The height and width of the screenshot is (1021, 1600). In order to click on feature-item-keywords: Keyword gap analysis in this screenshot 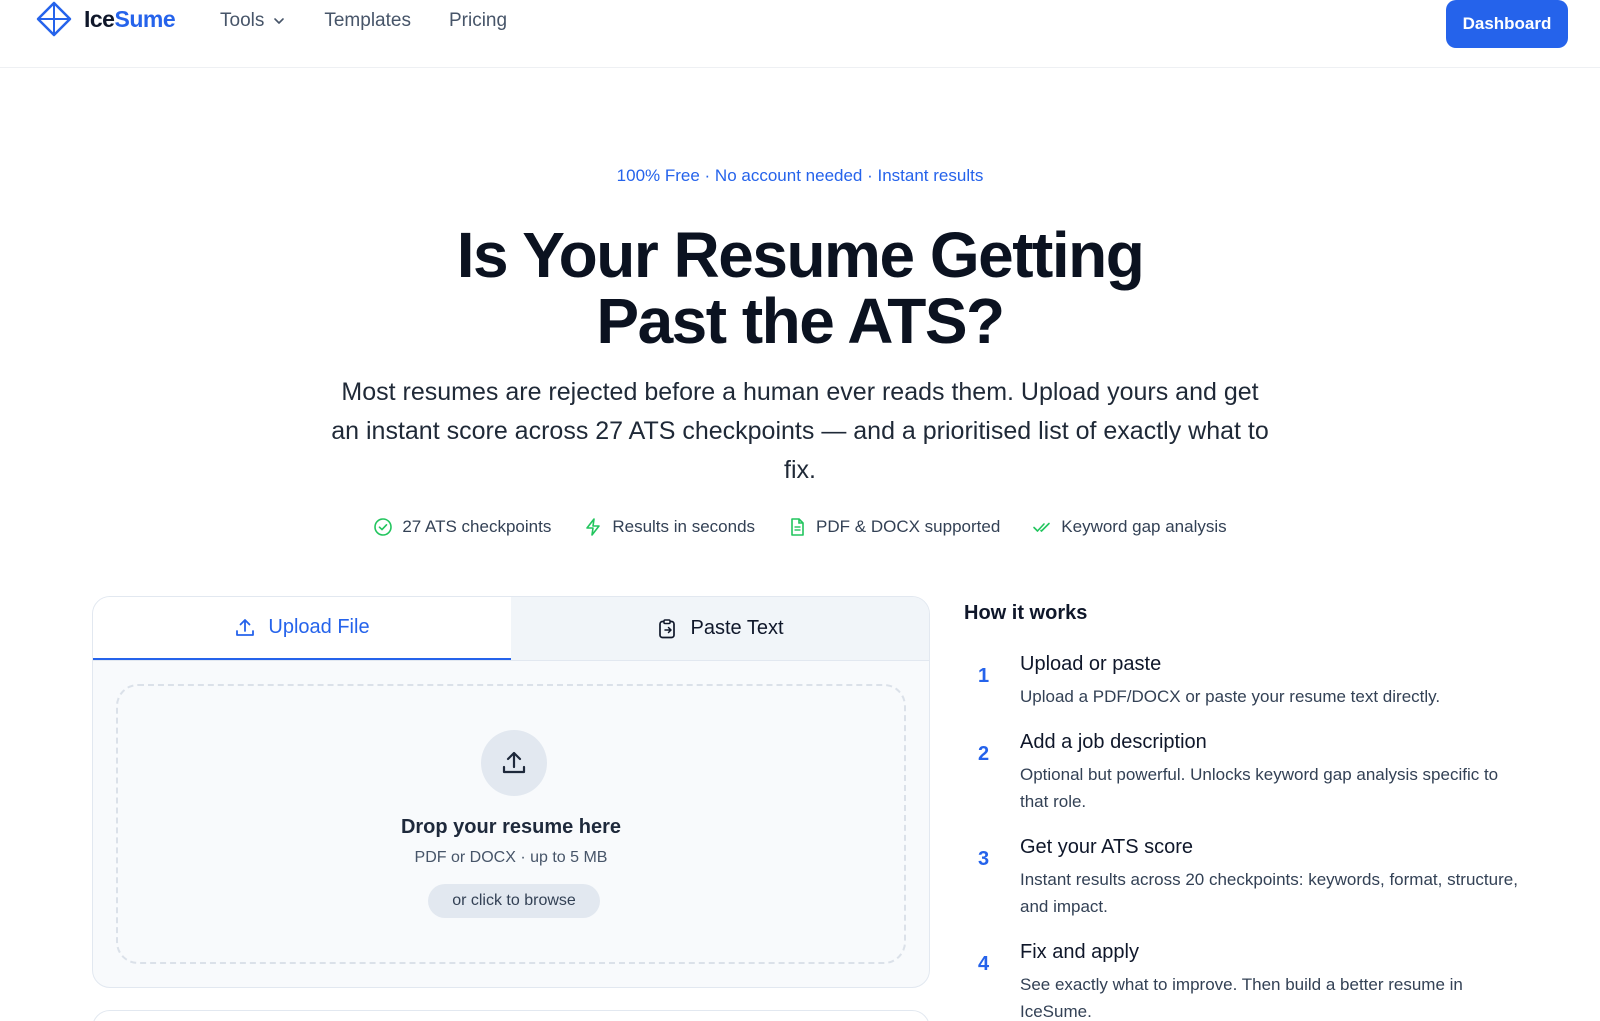, I will do `click(1129, 527)`.